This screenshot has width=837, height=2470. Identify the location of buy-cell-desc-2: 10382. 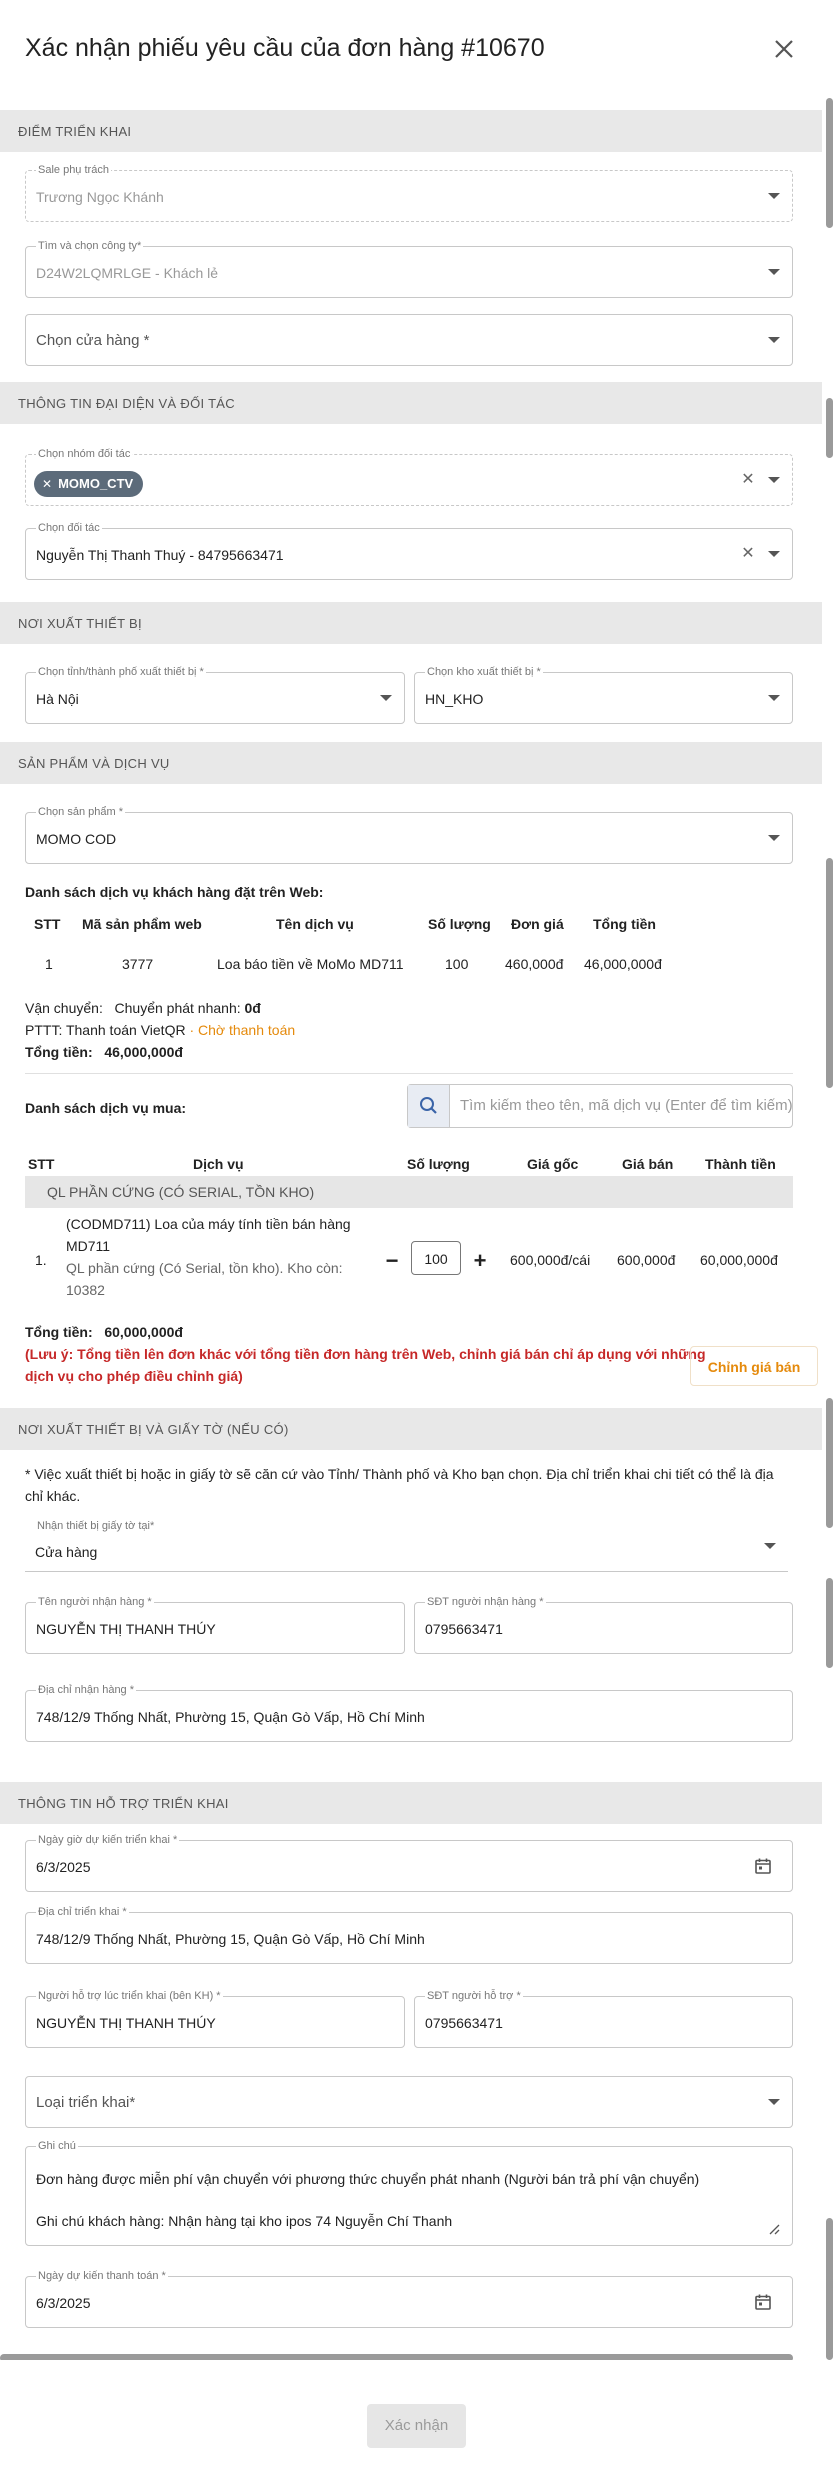
(85, 1290).